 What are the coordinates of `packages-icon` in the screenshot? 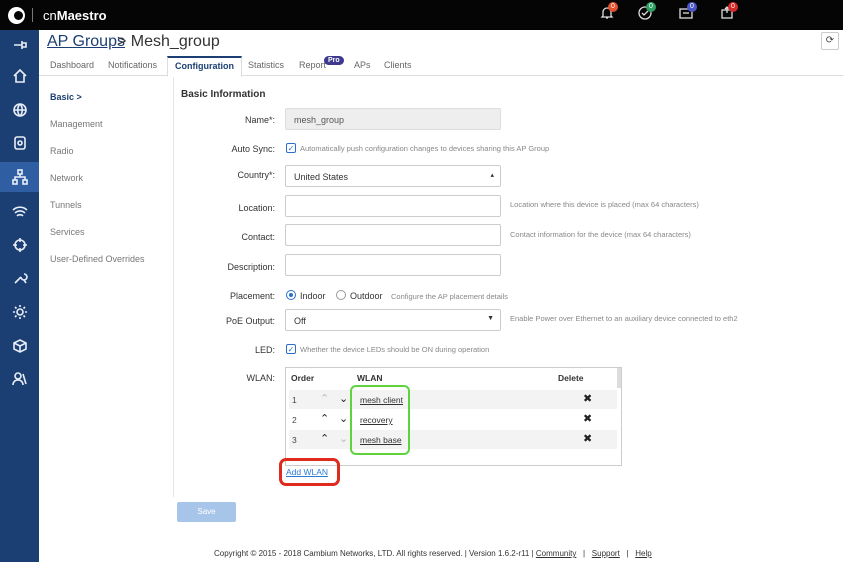 It's located at (19, 346).